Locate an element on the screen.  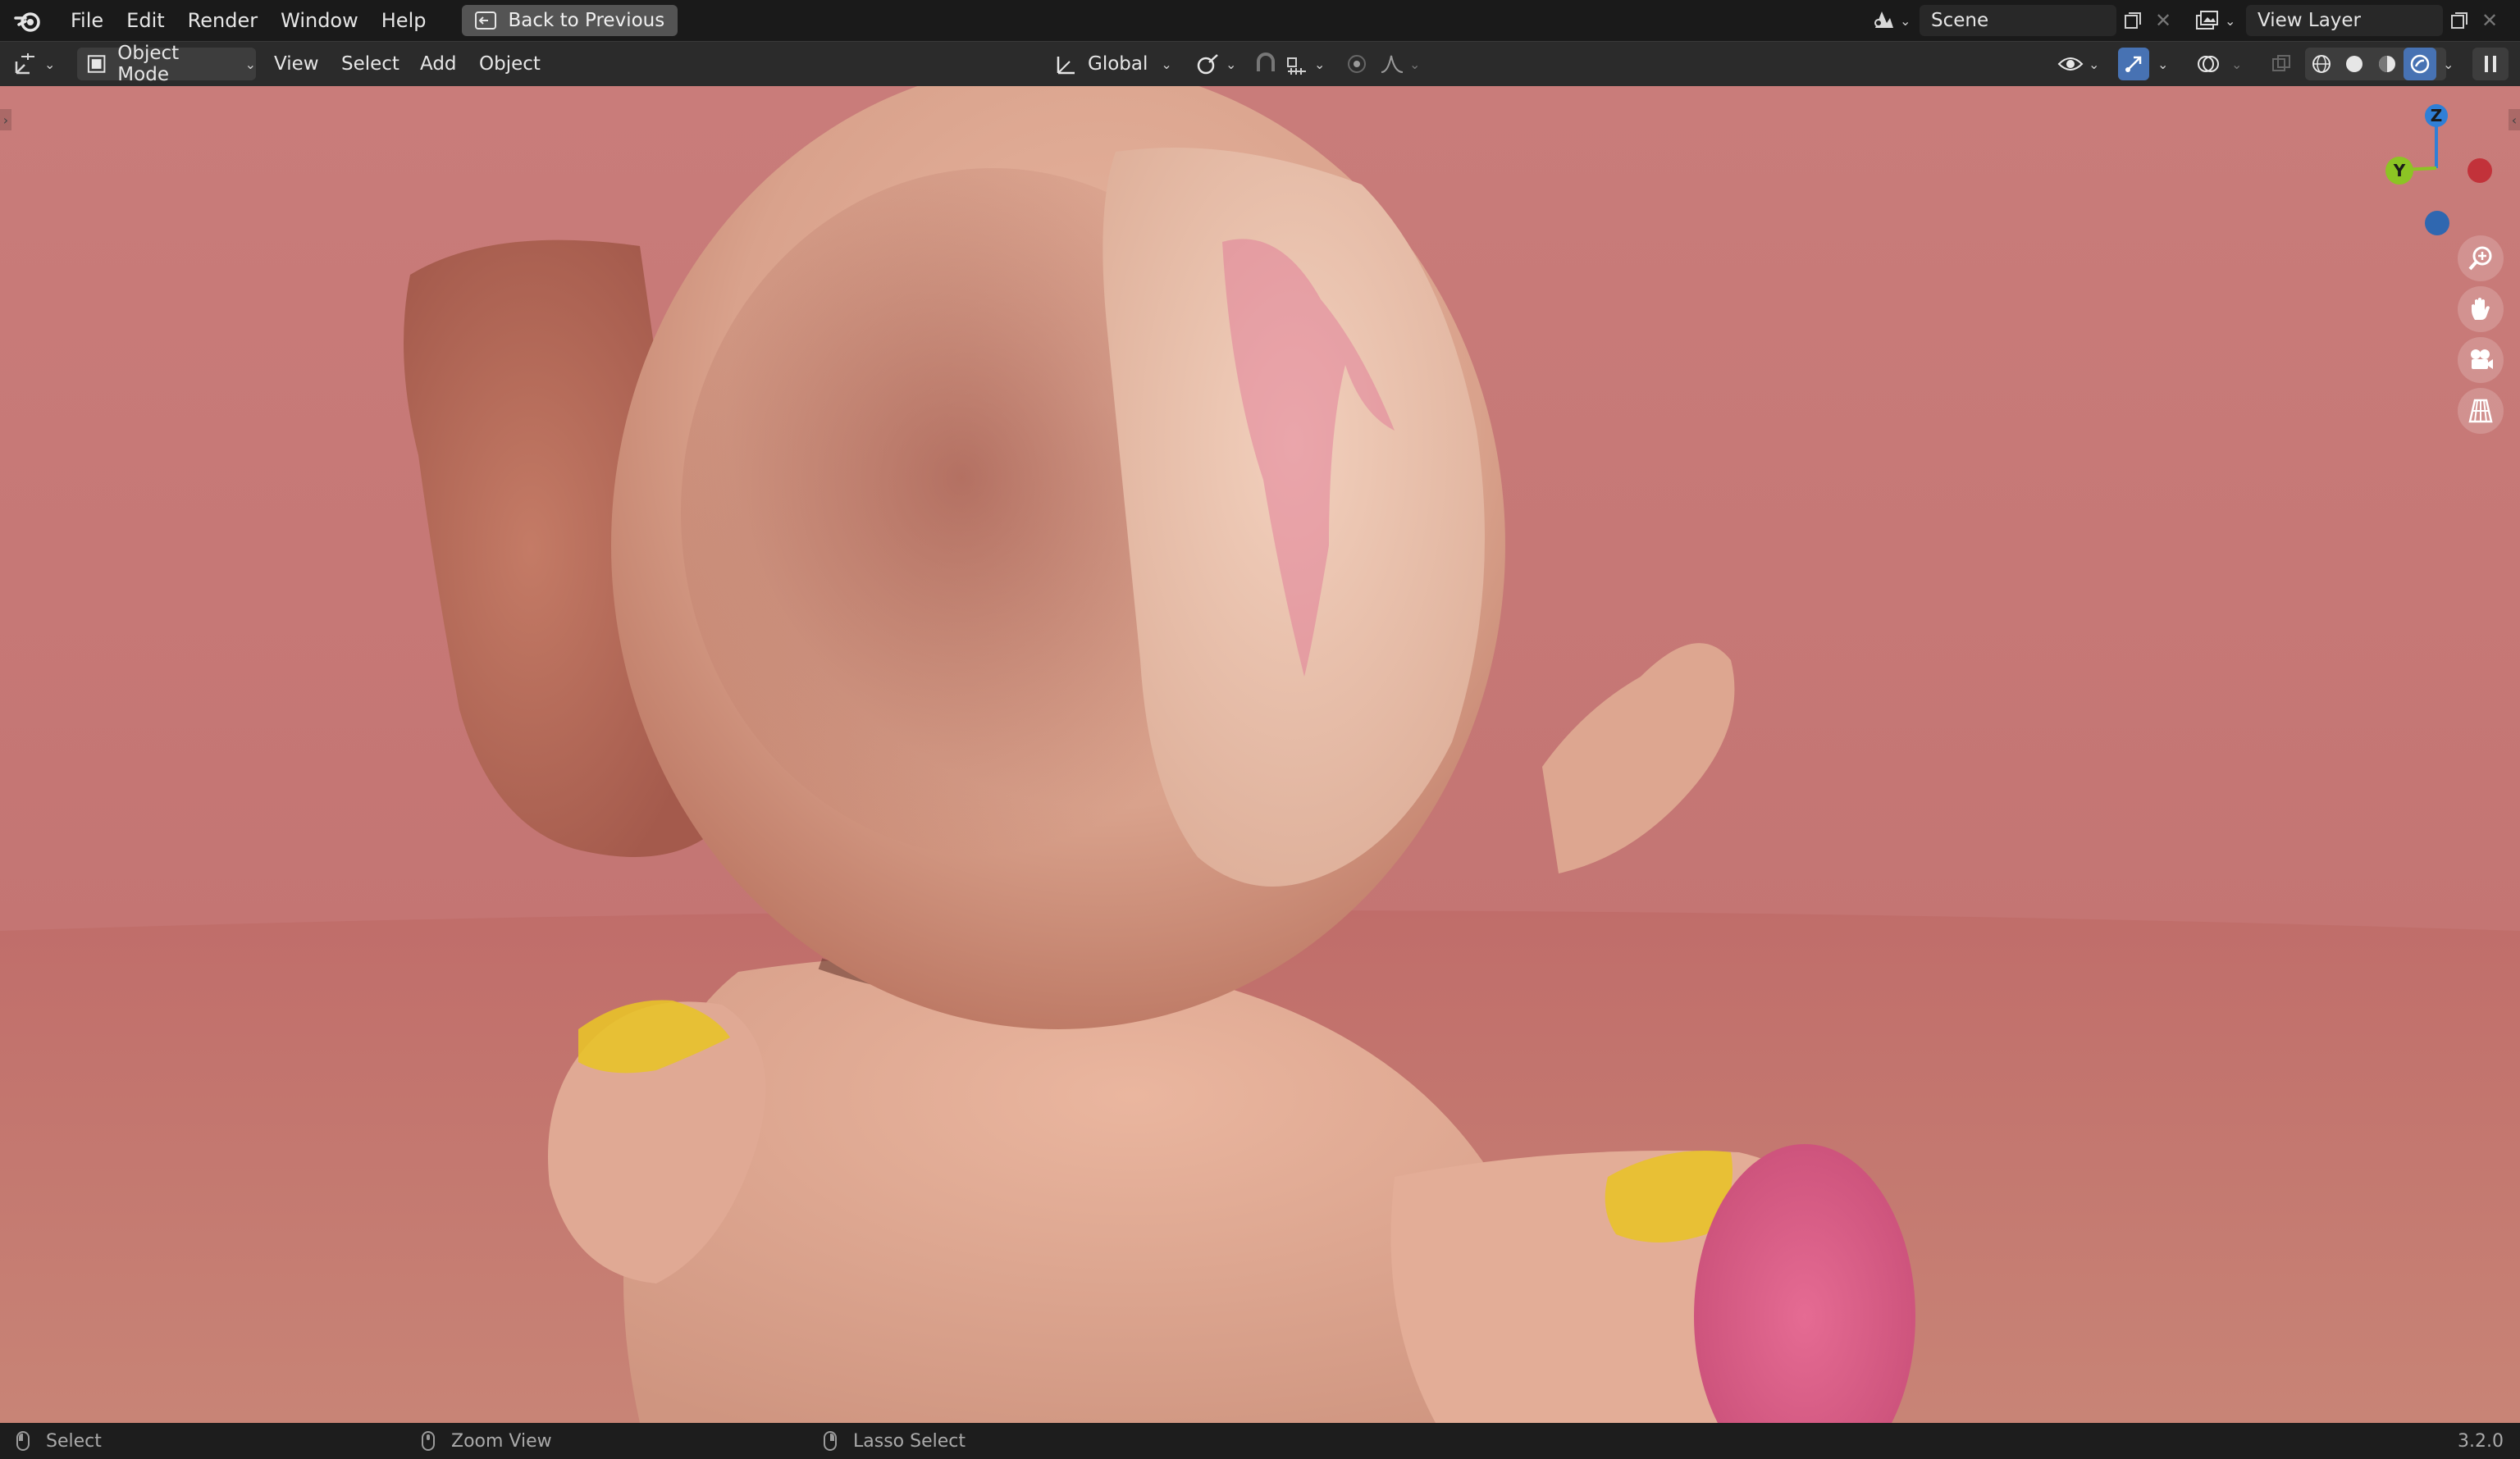
xray-icon is located at coordinates (2281, 63).